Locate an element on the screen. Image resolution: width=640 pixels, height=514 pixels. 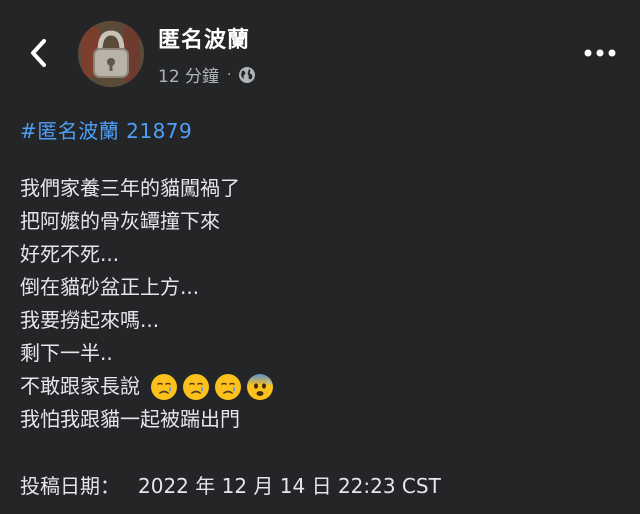
padlock-photo-icon is located at coordinates (111, 54).